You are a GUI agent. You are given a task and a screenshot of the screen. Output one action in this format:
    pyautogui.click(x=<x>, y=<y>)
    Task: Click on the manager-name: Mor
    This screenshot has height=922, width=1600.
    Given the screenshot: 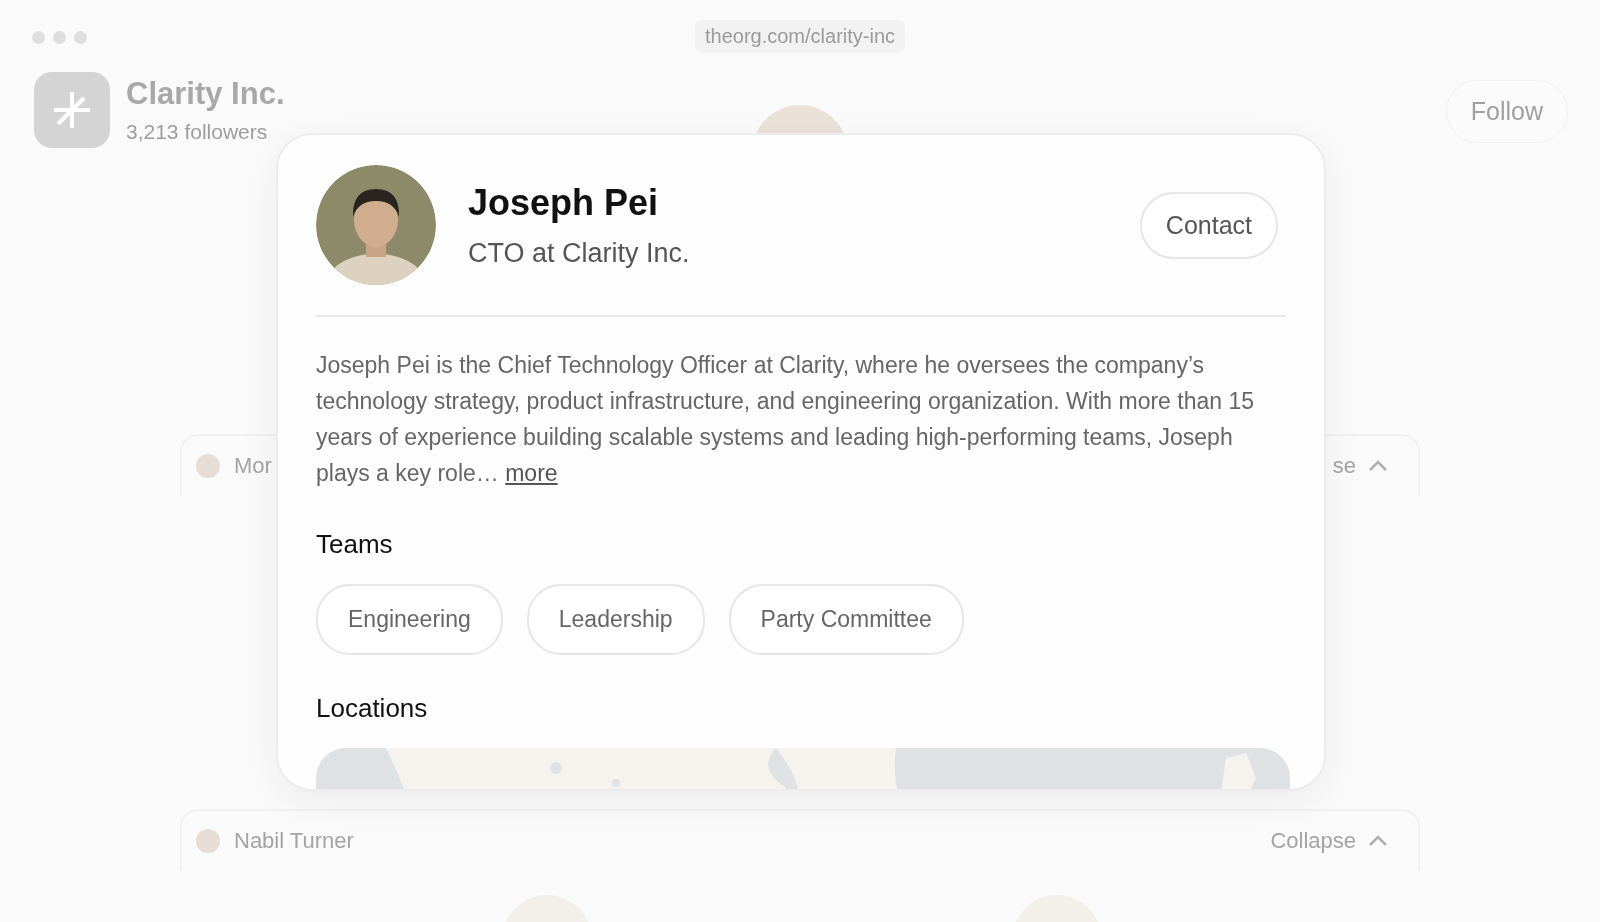 What is the action you would take?
    pyautogui.click(x=253, y=466)
    